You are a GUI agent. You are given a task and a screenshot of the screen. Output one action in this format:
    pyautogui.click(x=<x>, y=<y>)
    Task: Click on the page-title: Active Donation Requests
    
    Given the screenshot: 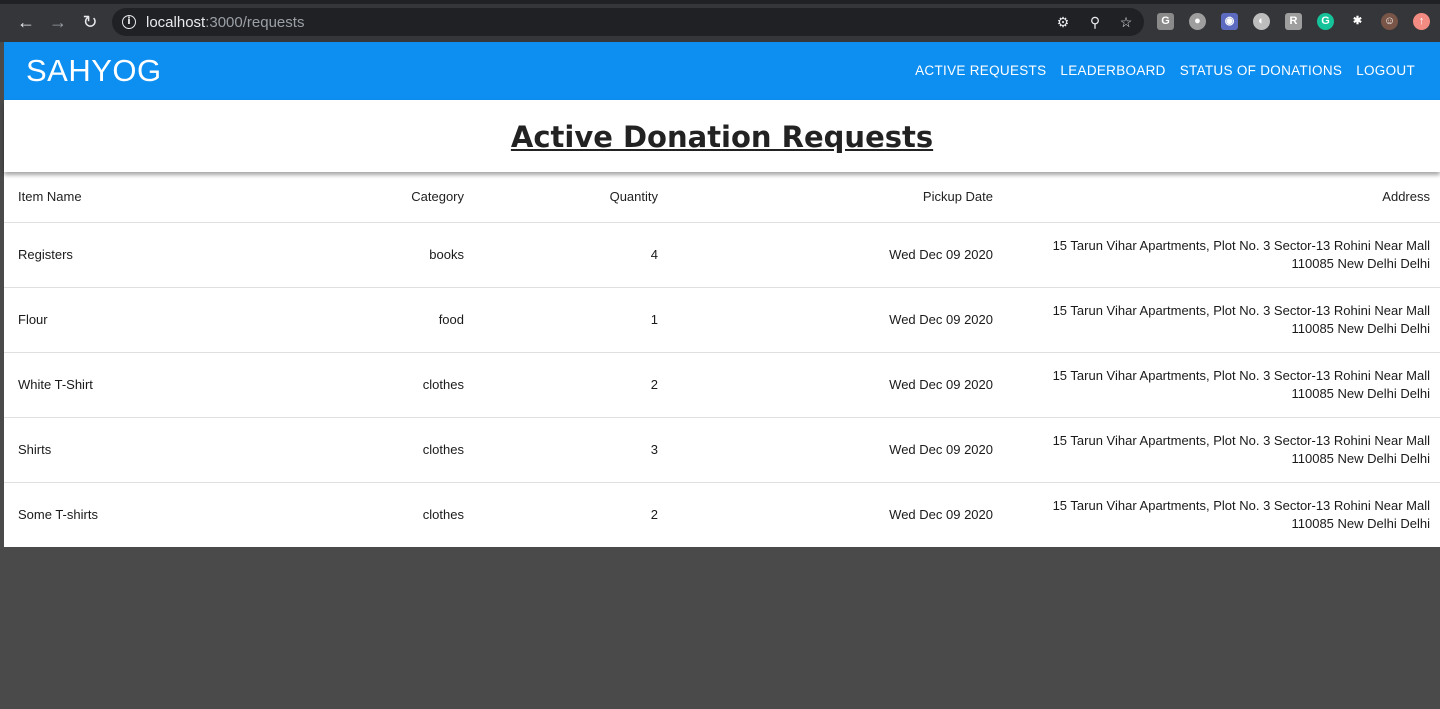 What is the action you would take?
    pyautogui.click(x=722, y=137)
    